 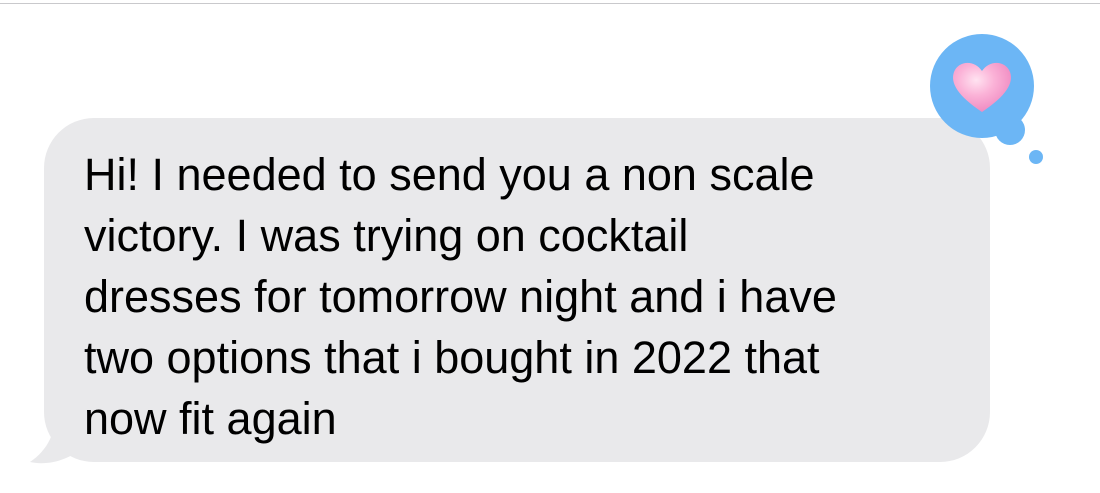 I want to click on tapback-bubble-tail-large, so click(x=1010, y=130).